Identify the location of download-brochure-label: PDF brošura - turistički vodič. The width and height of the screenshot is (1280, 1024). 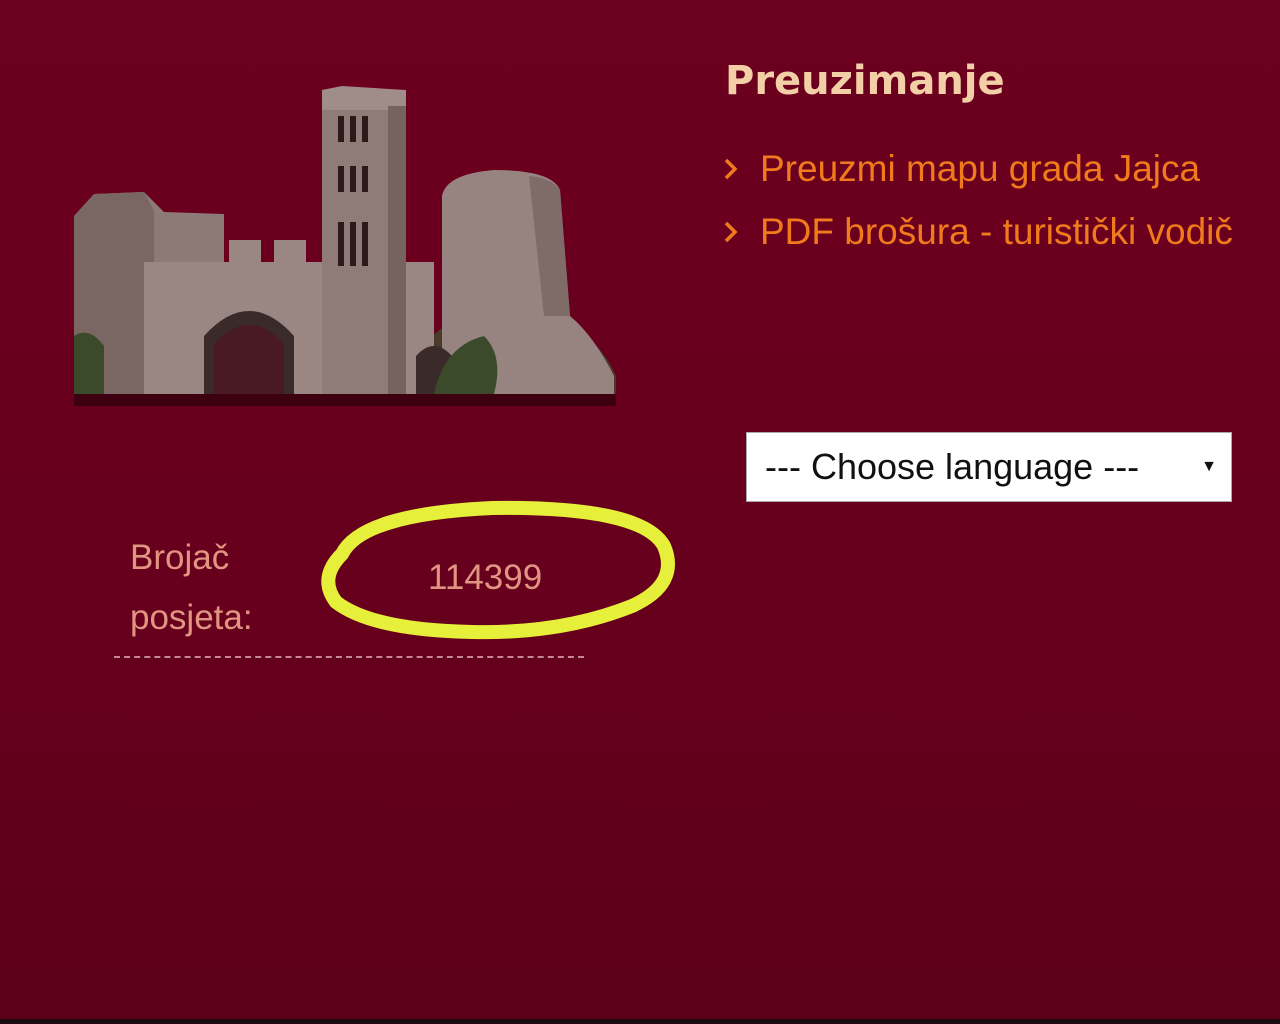
(996, 231).